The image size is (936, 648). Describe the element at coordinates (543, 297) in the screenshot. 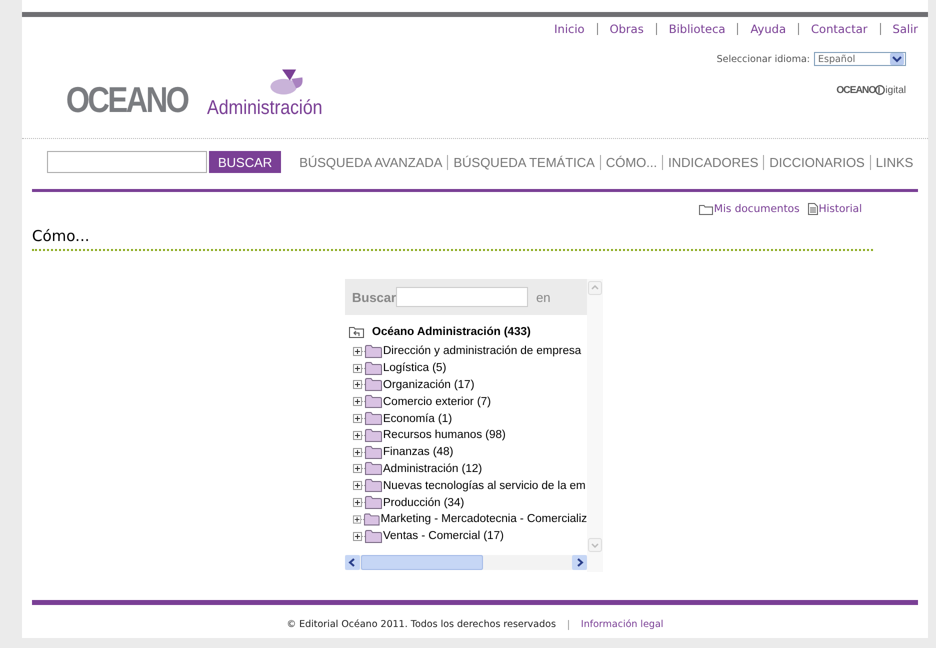

I see `search-suffix: en` at that location.